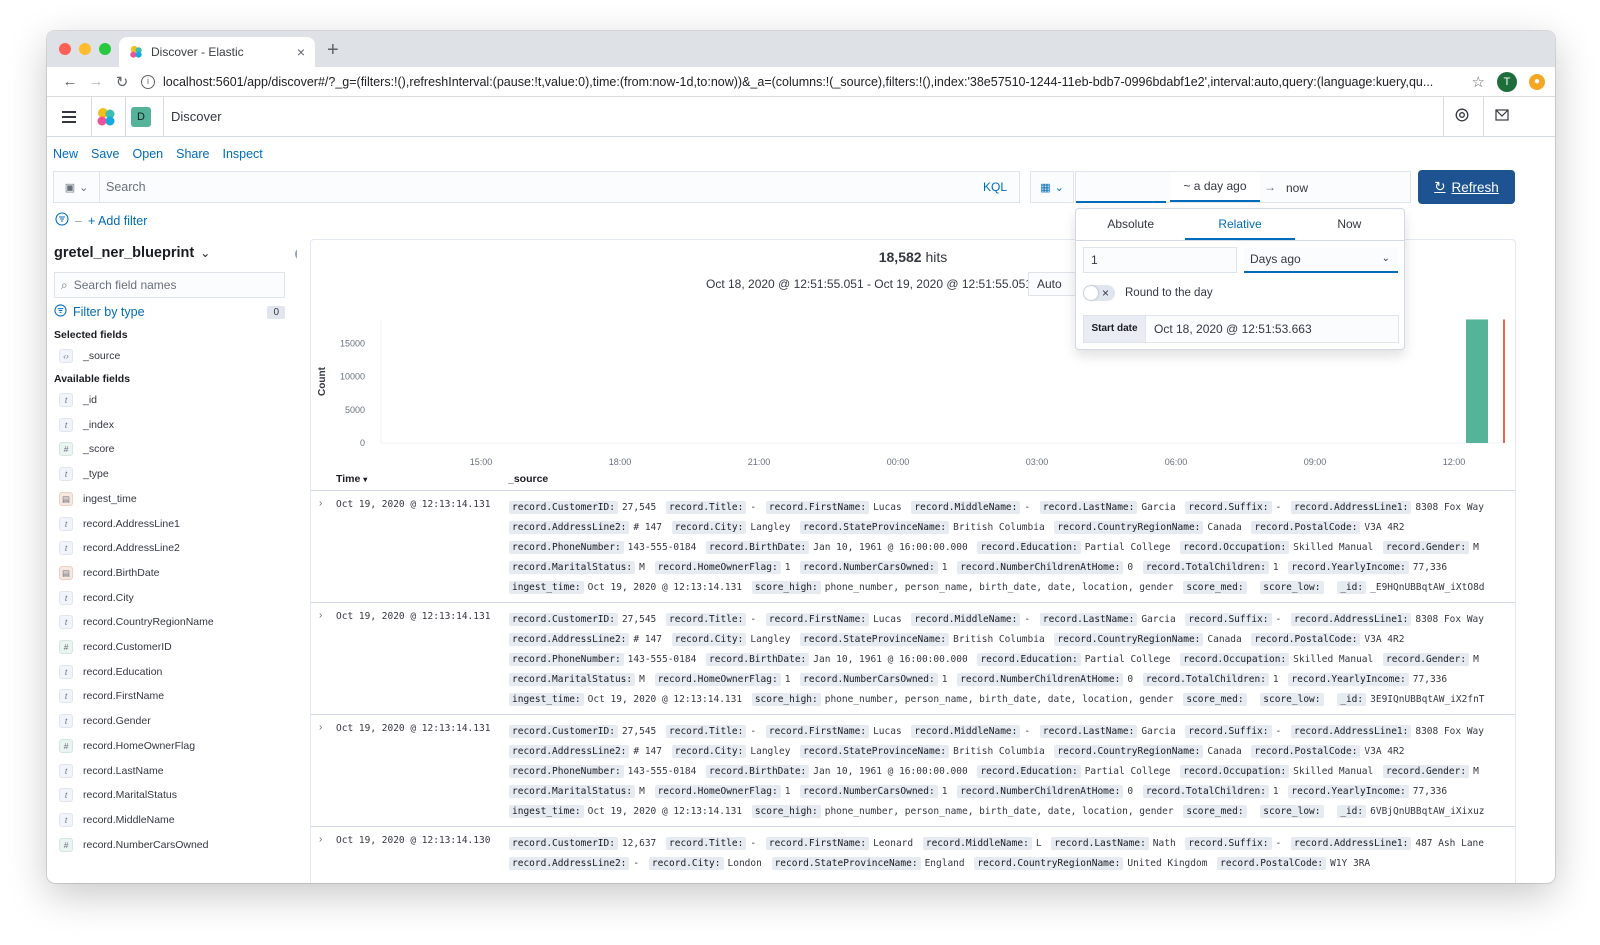 The height and width of the screenshot is (945, 1600). Describe the element at coordinates (192, 154) in the screenshot. I see `share-button: Share` at that location.